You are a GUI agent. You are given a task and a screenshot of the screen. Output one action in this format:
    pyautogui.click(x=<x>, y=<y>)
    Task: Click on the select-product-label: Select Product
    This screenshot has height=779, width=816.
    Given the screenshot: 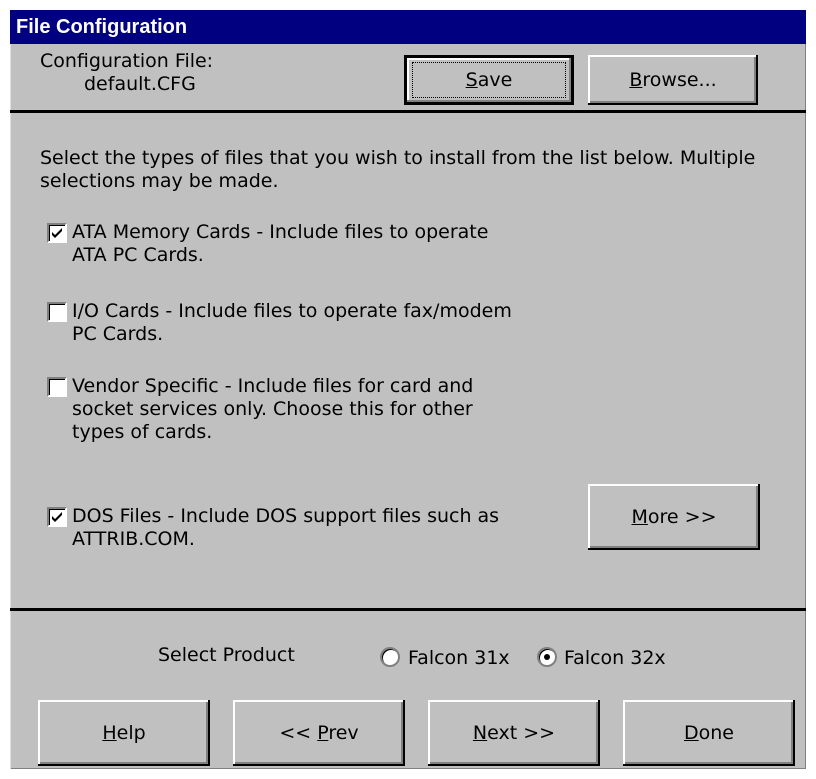 What is the action you would take?
    pyautogui.click(x=226, y=655)
    